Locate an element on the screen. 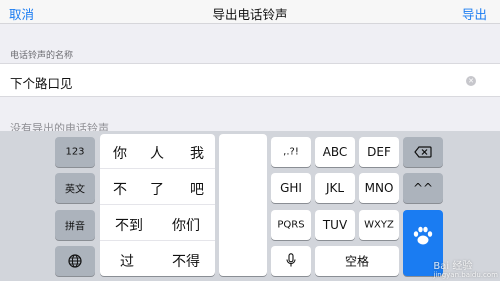  pinyin-key: 拼音 is located at coordinates (75, 225).